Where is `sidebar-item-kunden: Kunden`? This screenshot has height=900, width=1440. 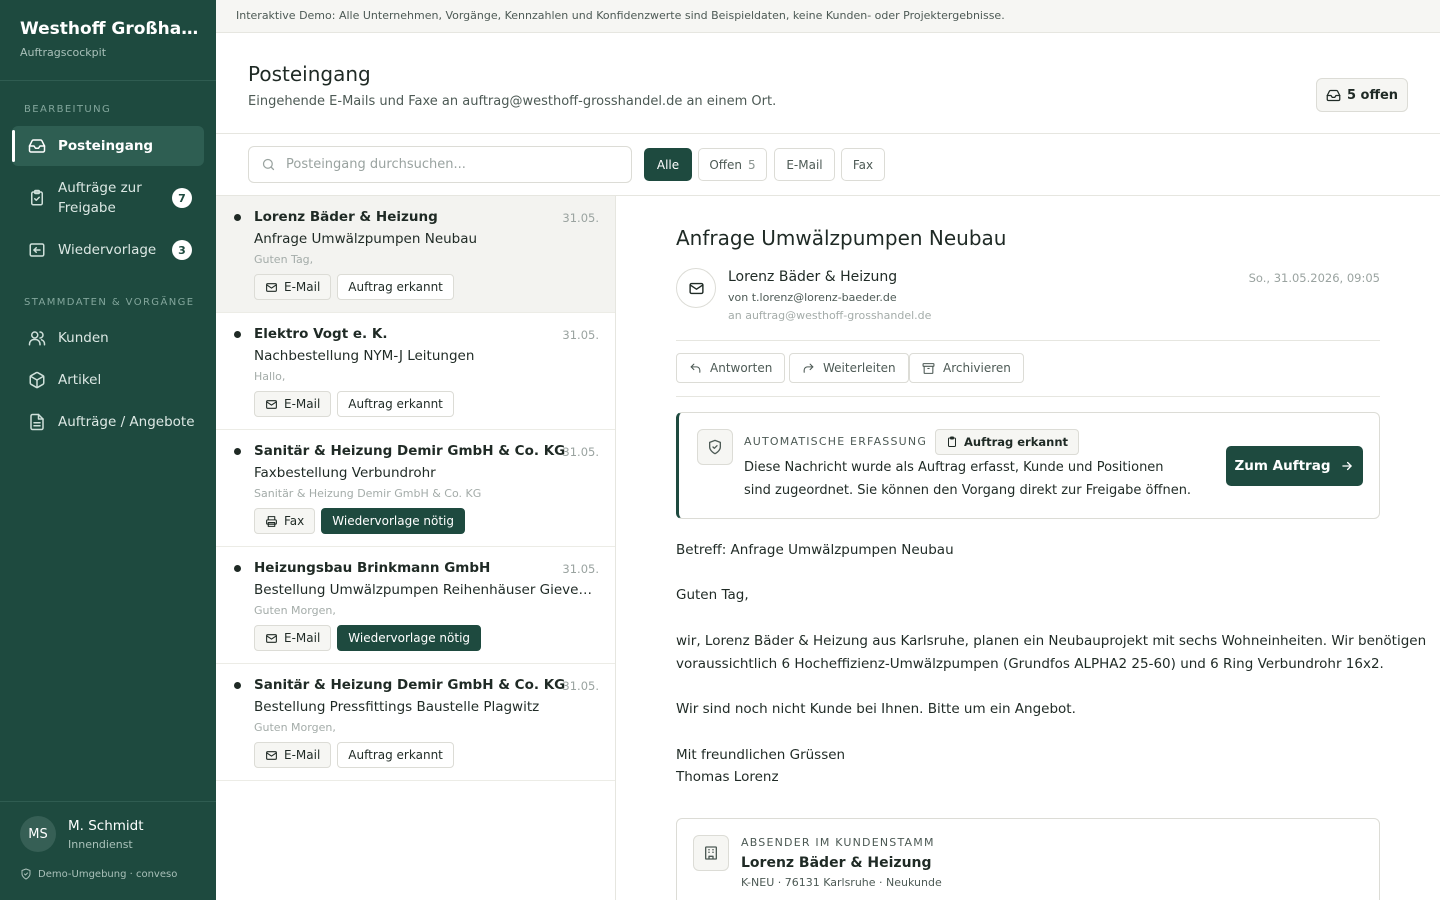
sidebar-item-kunden: Kunden is located at coordinates (108, 338).